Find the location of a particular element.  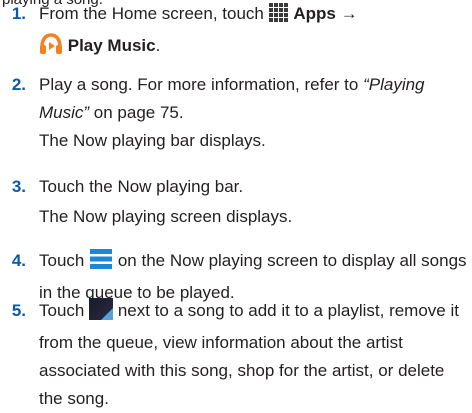

step-number: 3. is located at coordinates (18, 186).